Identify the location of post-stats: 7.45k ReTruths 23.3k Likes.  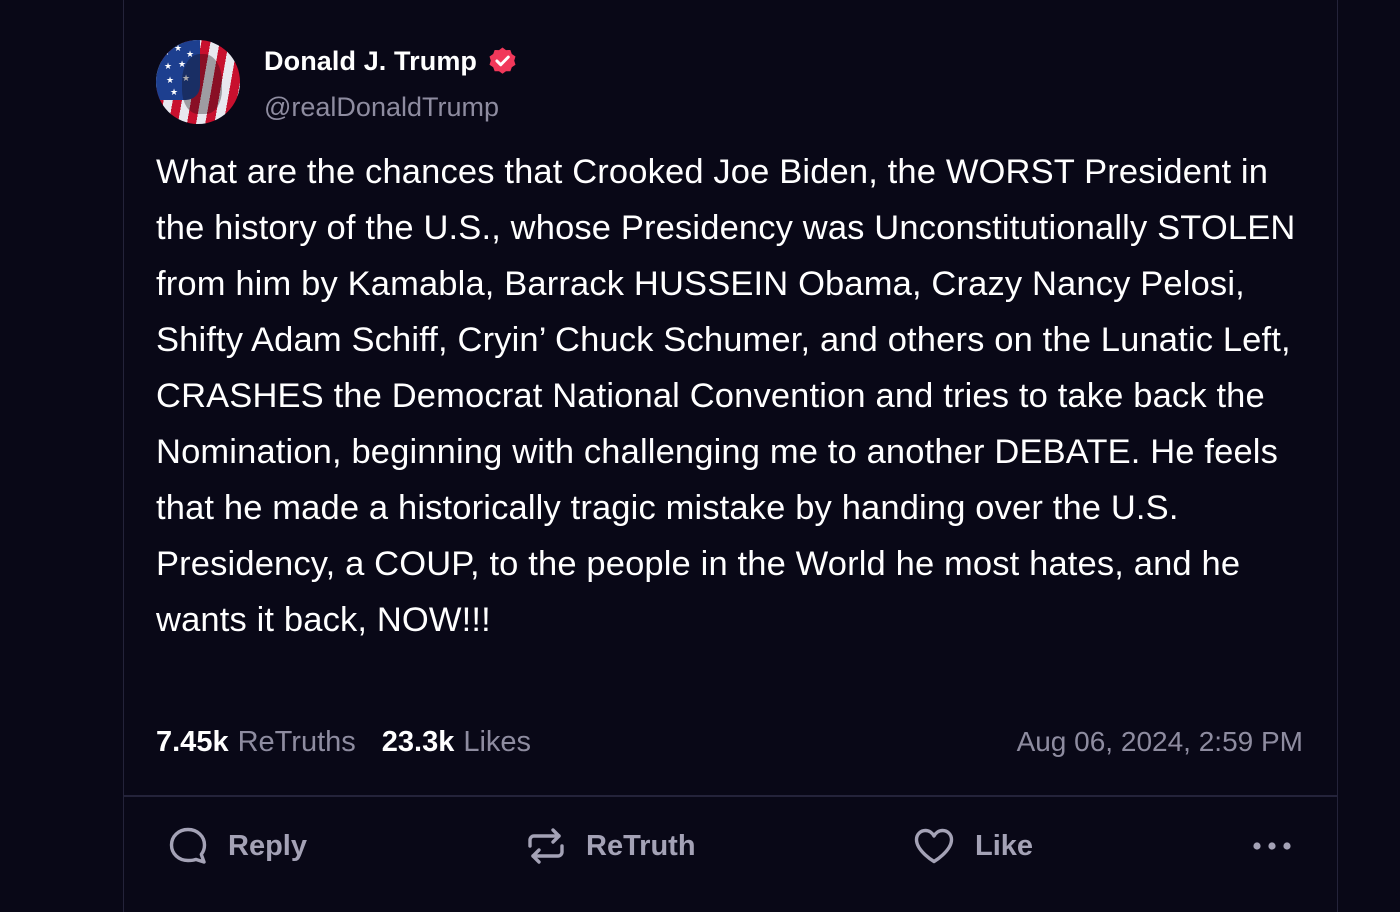
(343, 742).